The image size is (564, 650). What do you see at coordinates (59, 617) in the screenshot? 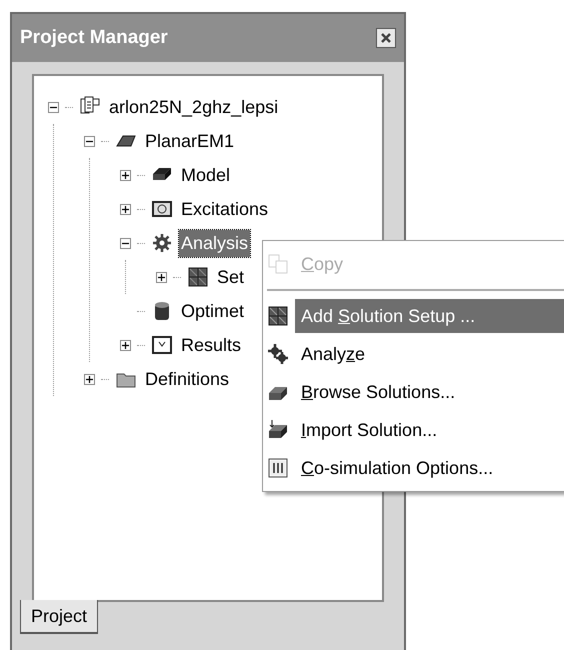
I see `tab: Project` at bounding box center [59, 617].